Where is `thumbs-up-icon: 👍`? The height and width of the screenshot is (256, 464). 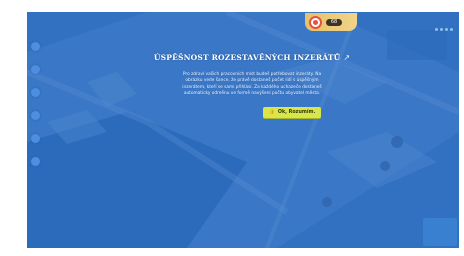
thumbs-up-icon: 👍 is located at coordinates (271, 112).